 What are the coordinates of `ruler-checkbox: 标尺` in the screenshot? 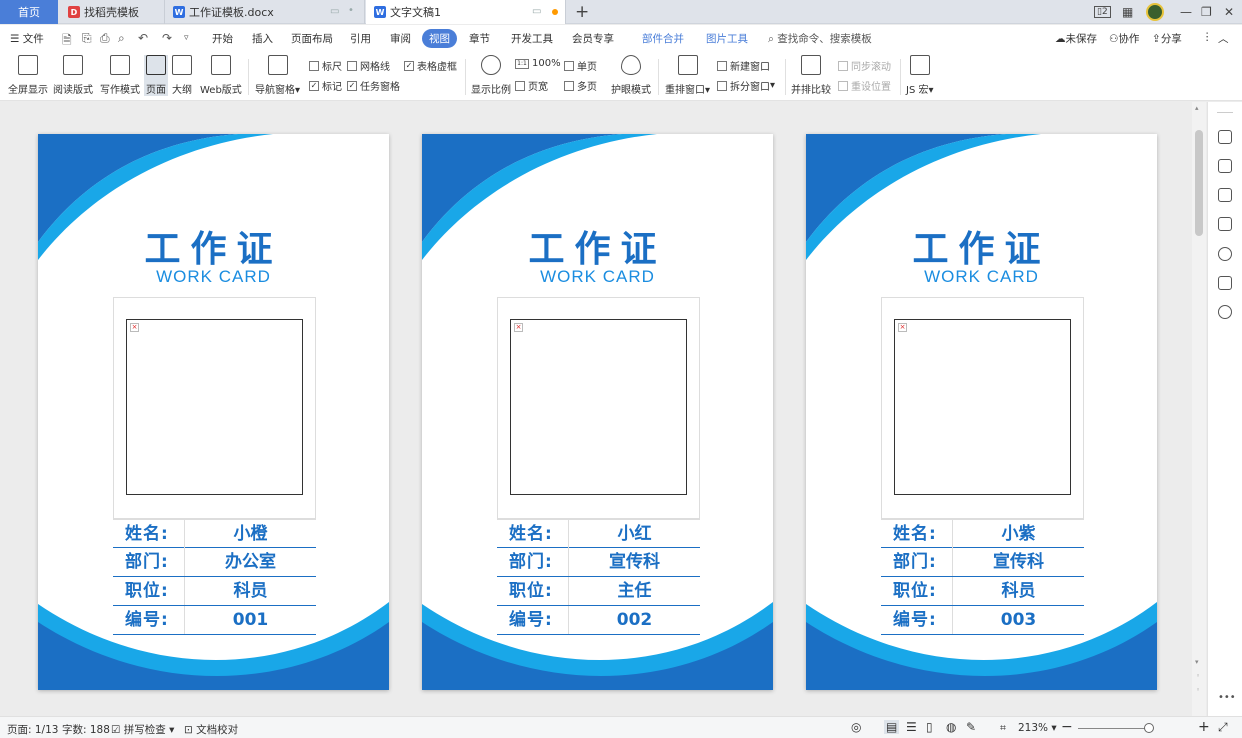 It's located at (325, 65).